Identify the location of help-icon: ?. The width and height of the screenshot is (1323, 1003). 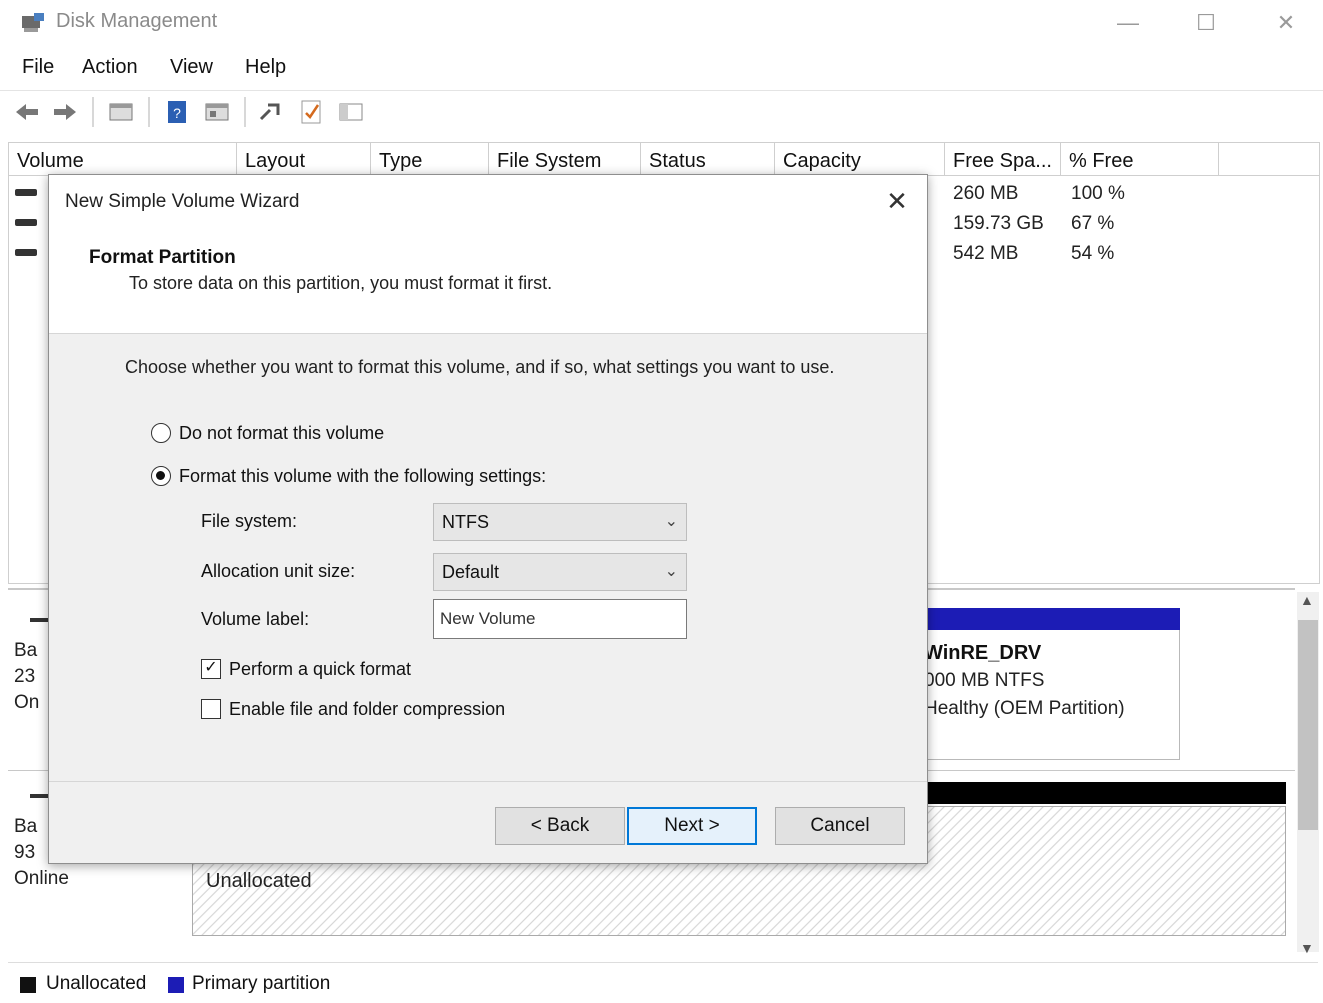
(177, 112).